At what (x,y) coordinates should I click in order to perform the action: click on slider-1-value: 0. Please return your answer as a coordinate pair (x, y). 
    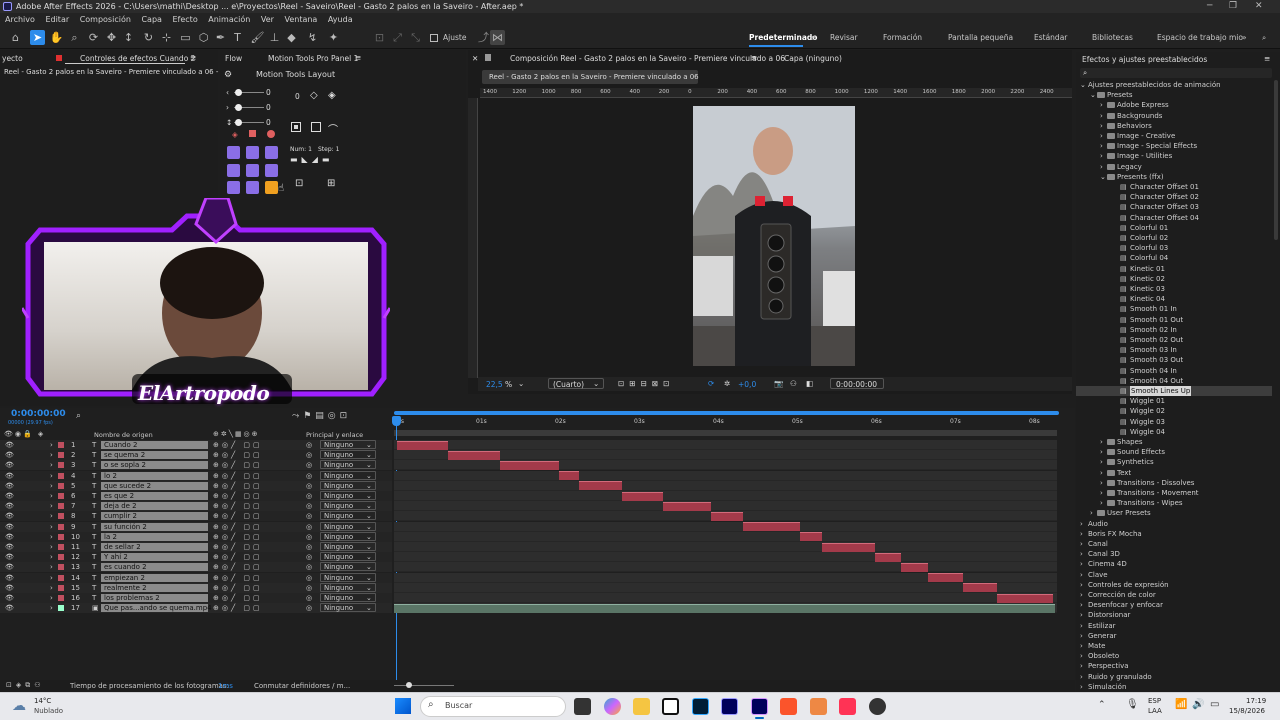
    Looking at the image, I should click on (268, 92).